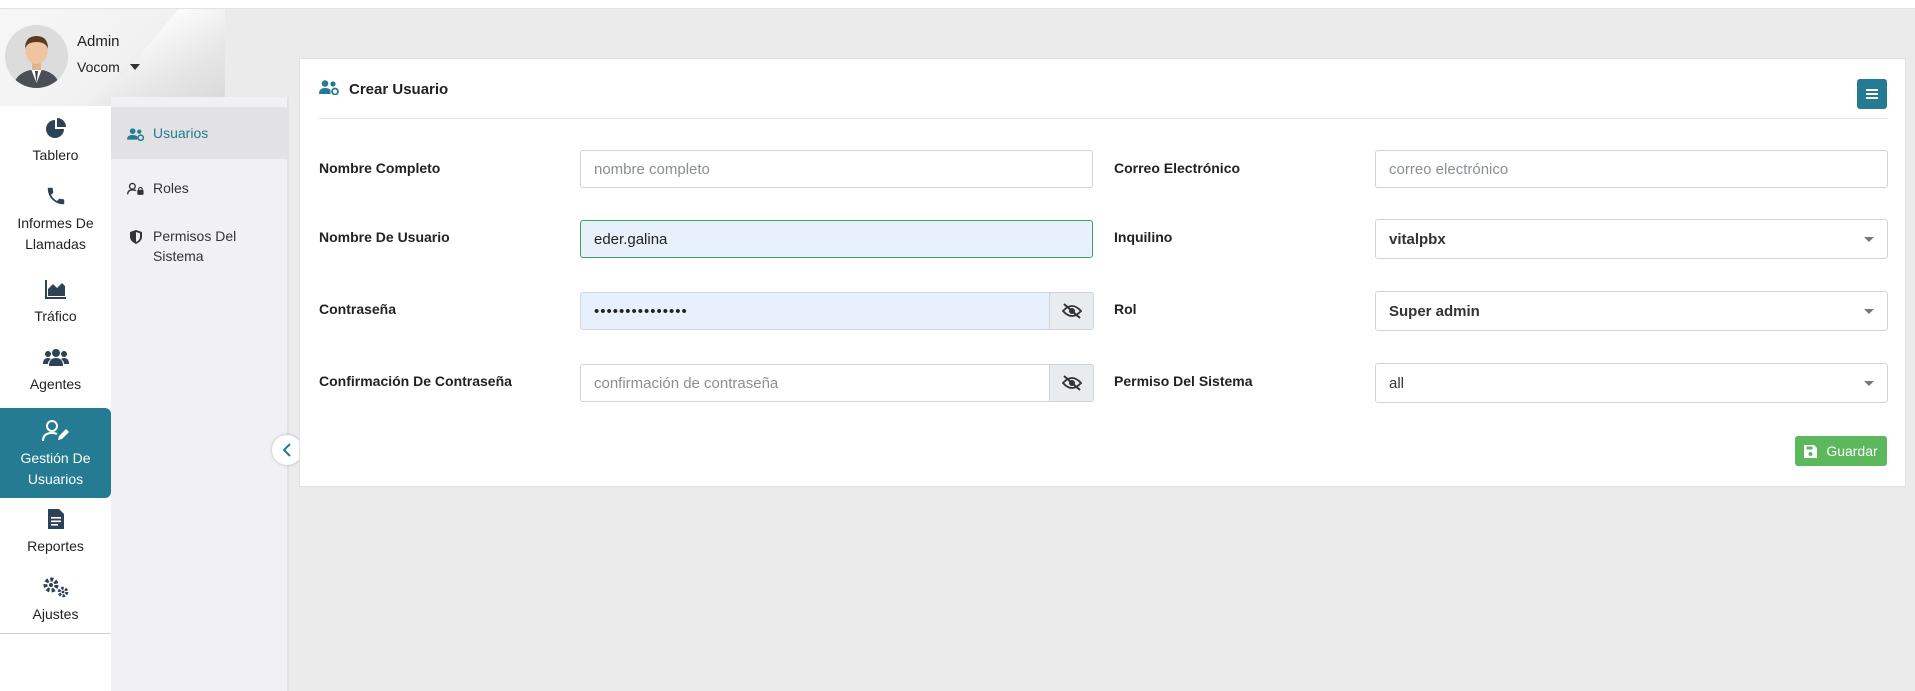  I want to click on email-input, so click(1631, 169).